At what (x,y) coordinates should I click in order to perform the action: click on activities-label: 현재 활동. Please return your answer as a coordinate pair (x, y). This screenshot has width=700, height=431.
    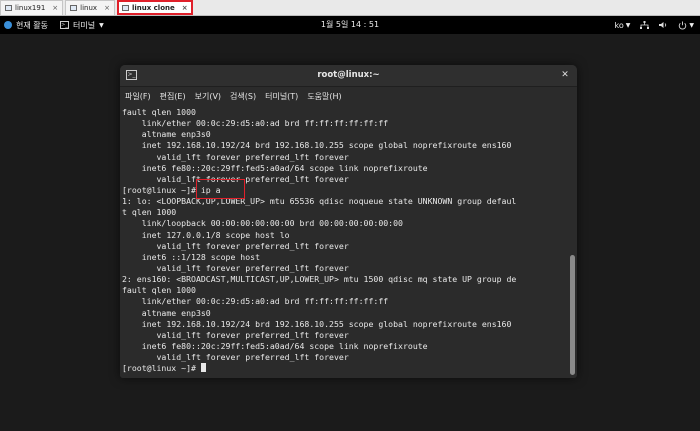
    Looking at the image, I should click on (32, 25).